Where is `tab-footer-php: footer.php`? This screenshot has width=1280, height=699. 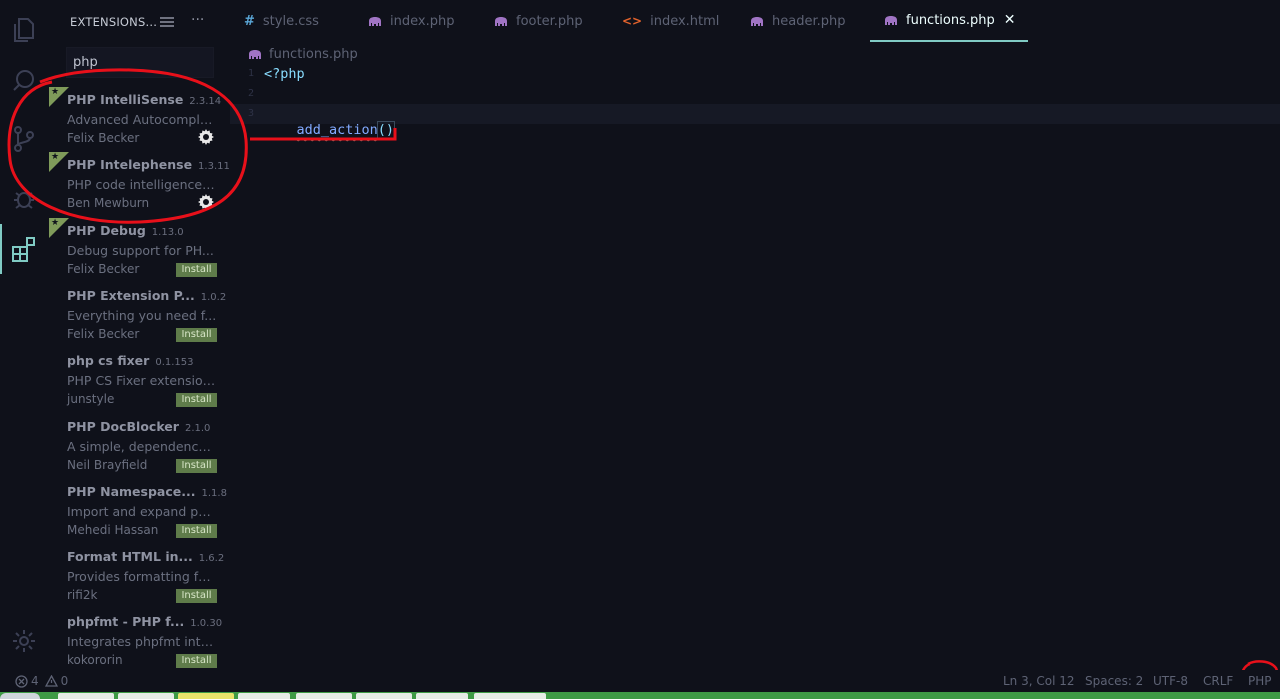 tab-footer-php: footer.php is located at coordinates (538, 21).